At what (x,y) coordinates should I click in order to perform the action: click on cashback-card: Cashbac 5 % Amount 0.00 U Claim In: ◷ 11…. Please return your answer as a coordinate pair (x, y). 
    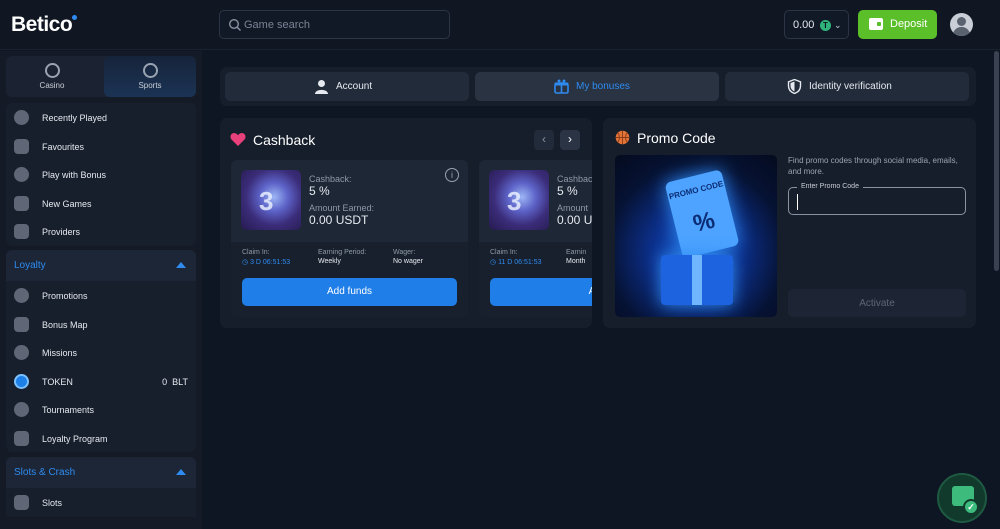
    Looking at the image, I should click on (535, 238).